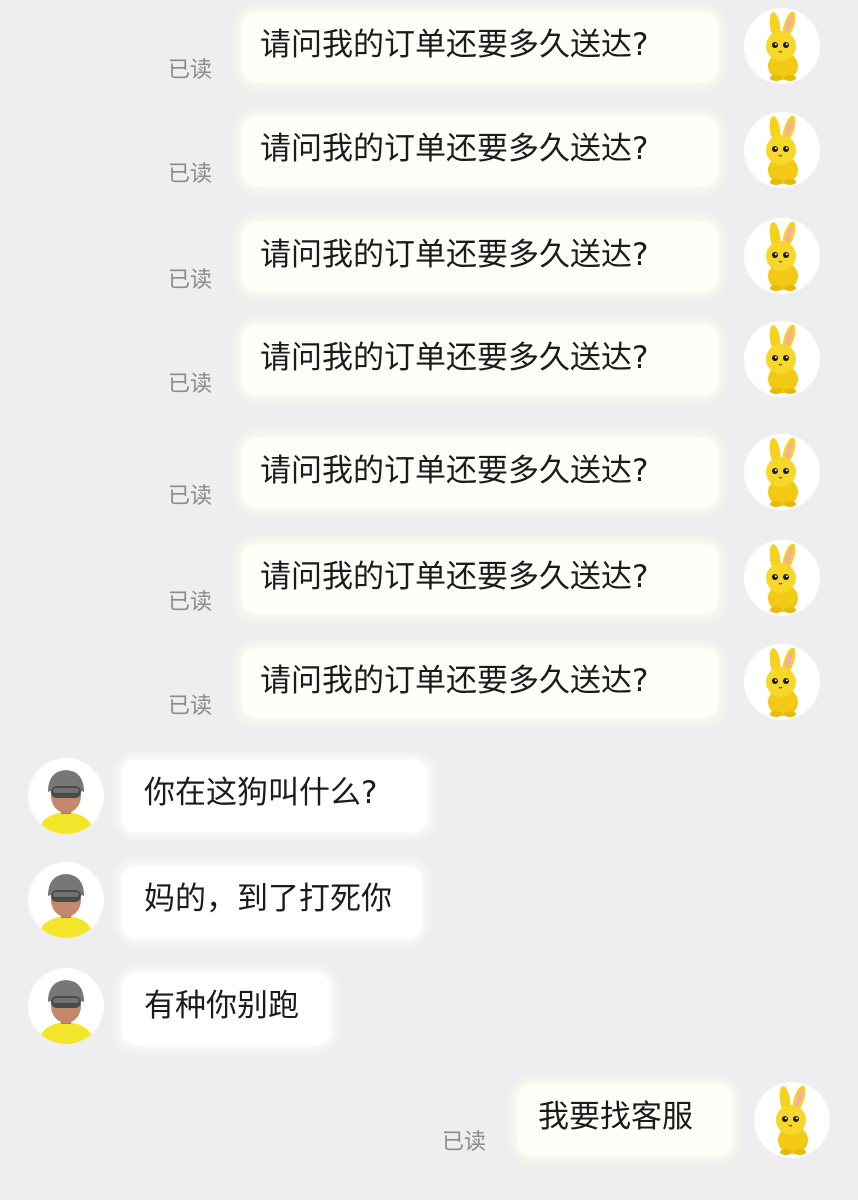 The image size is (858, 1200). I want to click on bunny-icon, so click(792, 1120).